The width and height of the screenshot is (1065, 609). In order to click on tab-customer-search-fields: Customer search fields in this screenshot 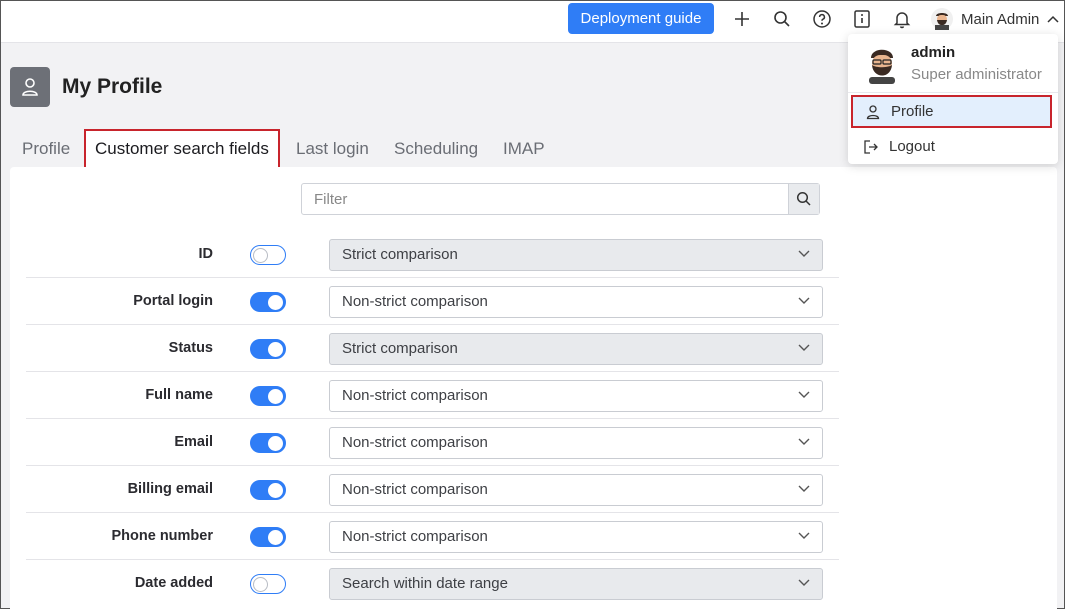, I will do `click(182, 149)`.